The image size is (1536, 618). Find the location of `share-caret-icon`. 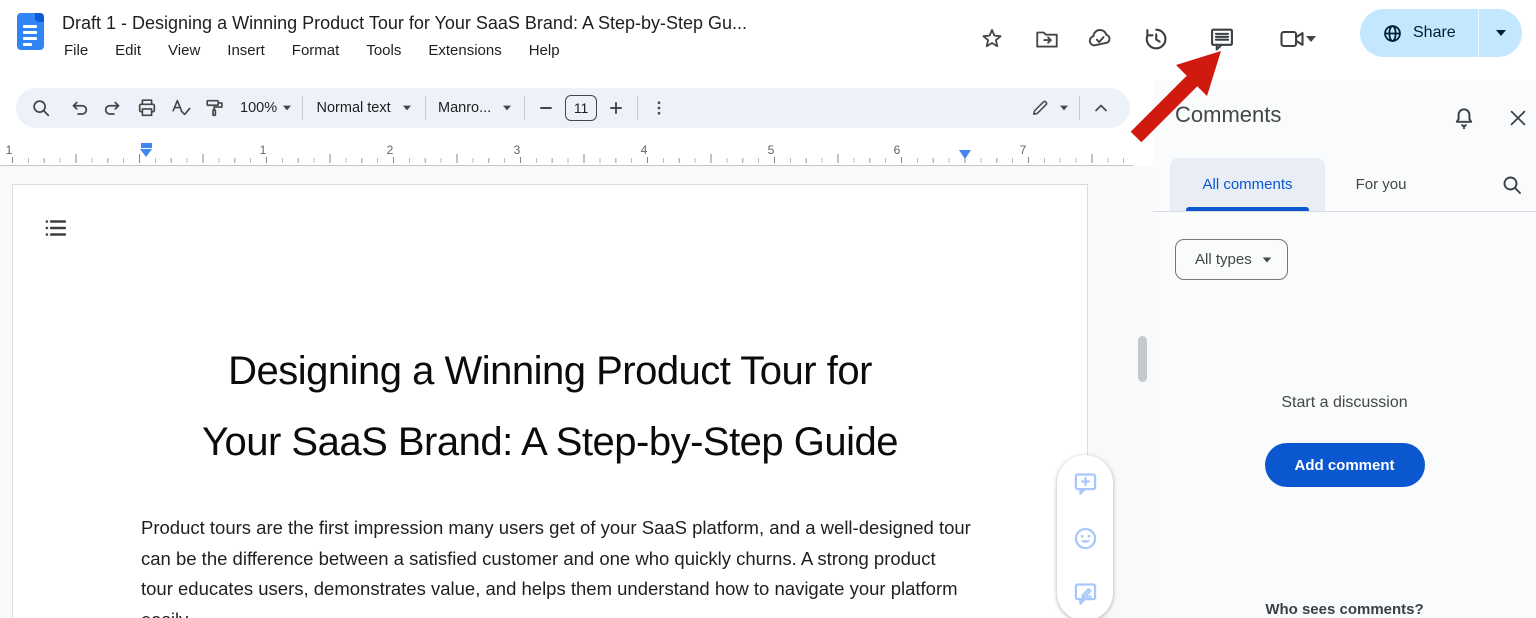

share-caret-icon is located at coordinates (1500, 33).